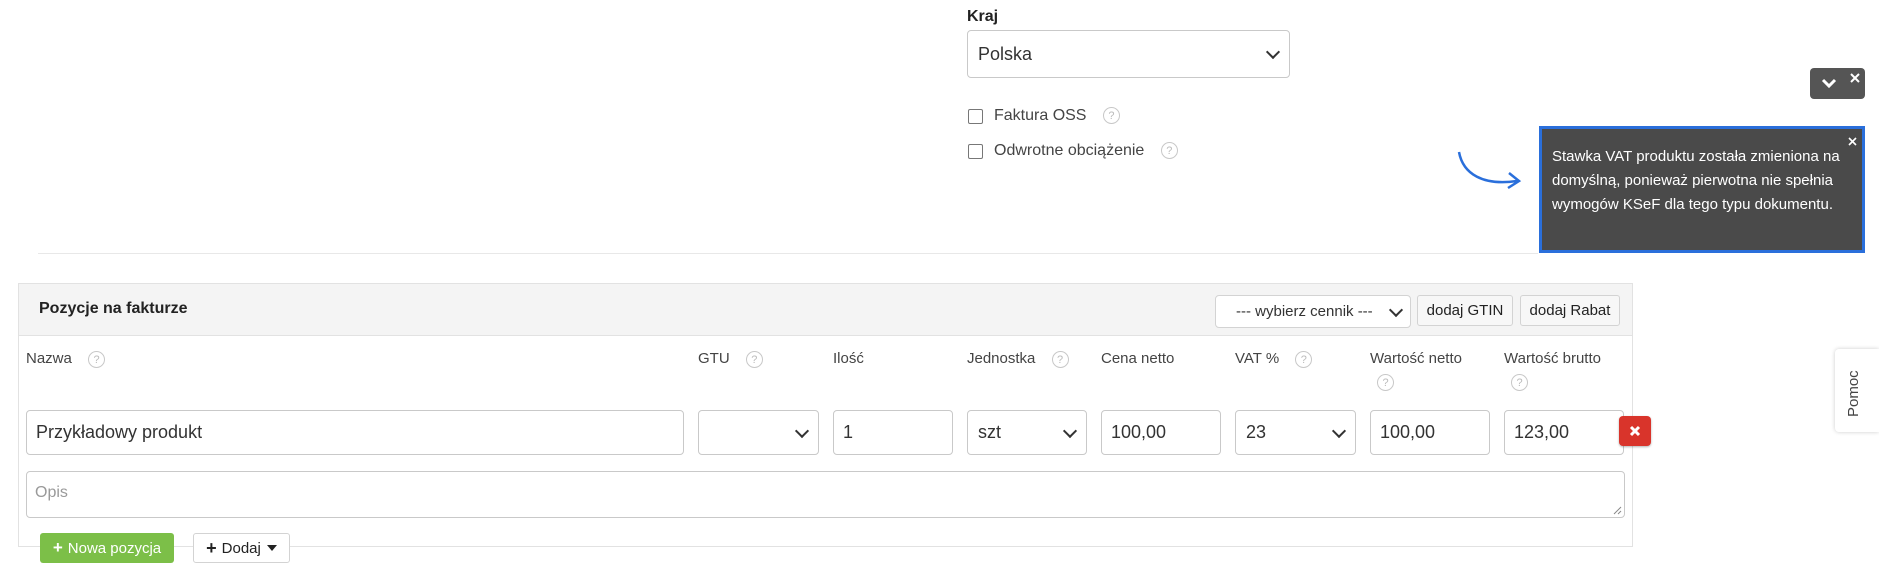  Describe the element at coordinates (1069, 150) in the screenshot. I see `reverse-charge-label: Odwrotne obciążenie` at that location.